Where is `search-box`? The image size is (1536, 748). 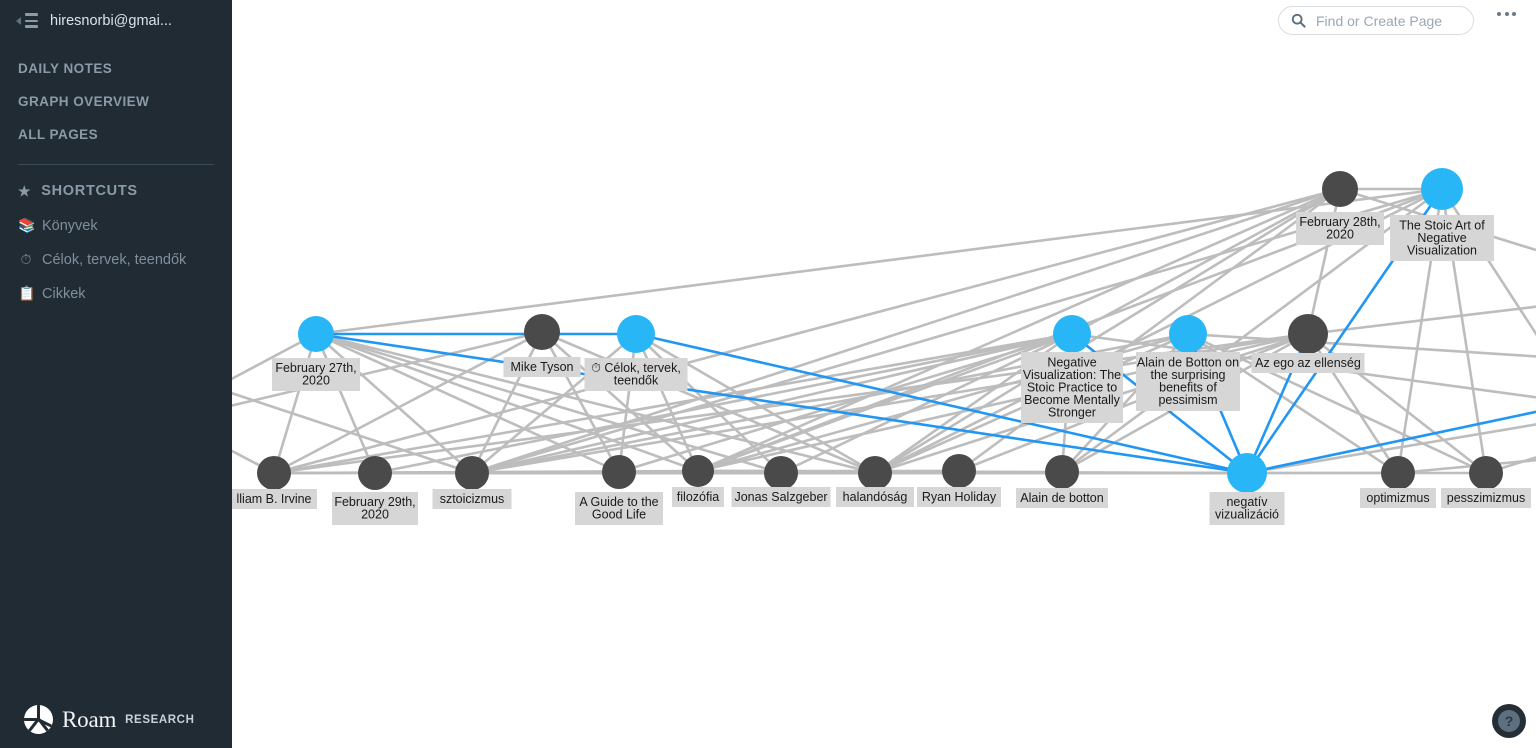
search-box is located at coordinates (1376, 20).